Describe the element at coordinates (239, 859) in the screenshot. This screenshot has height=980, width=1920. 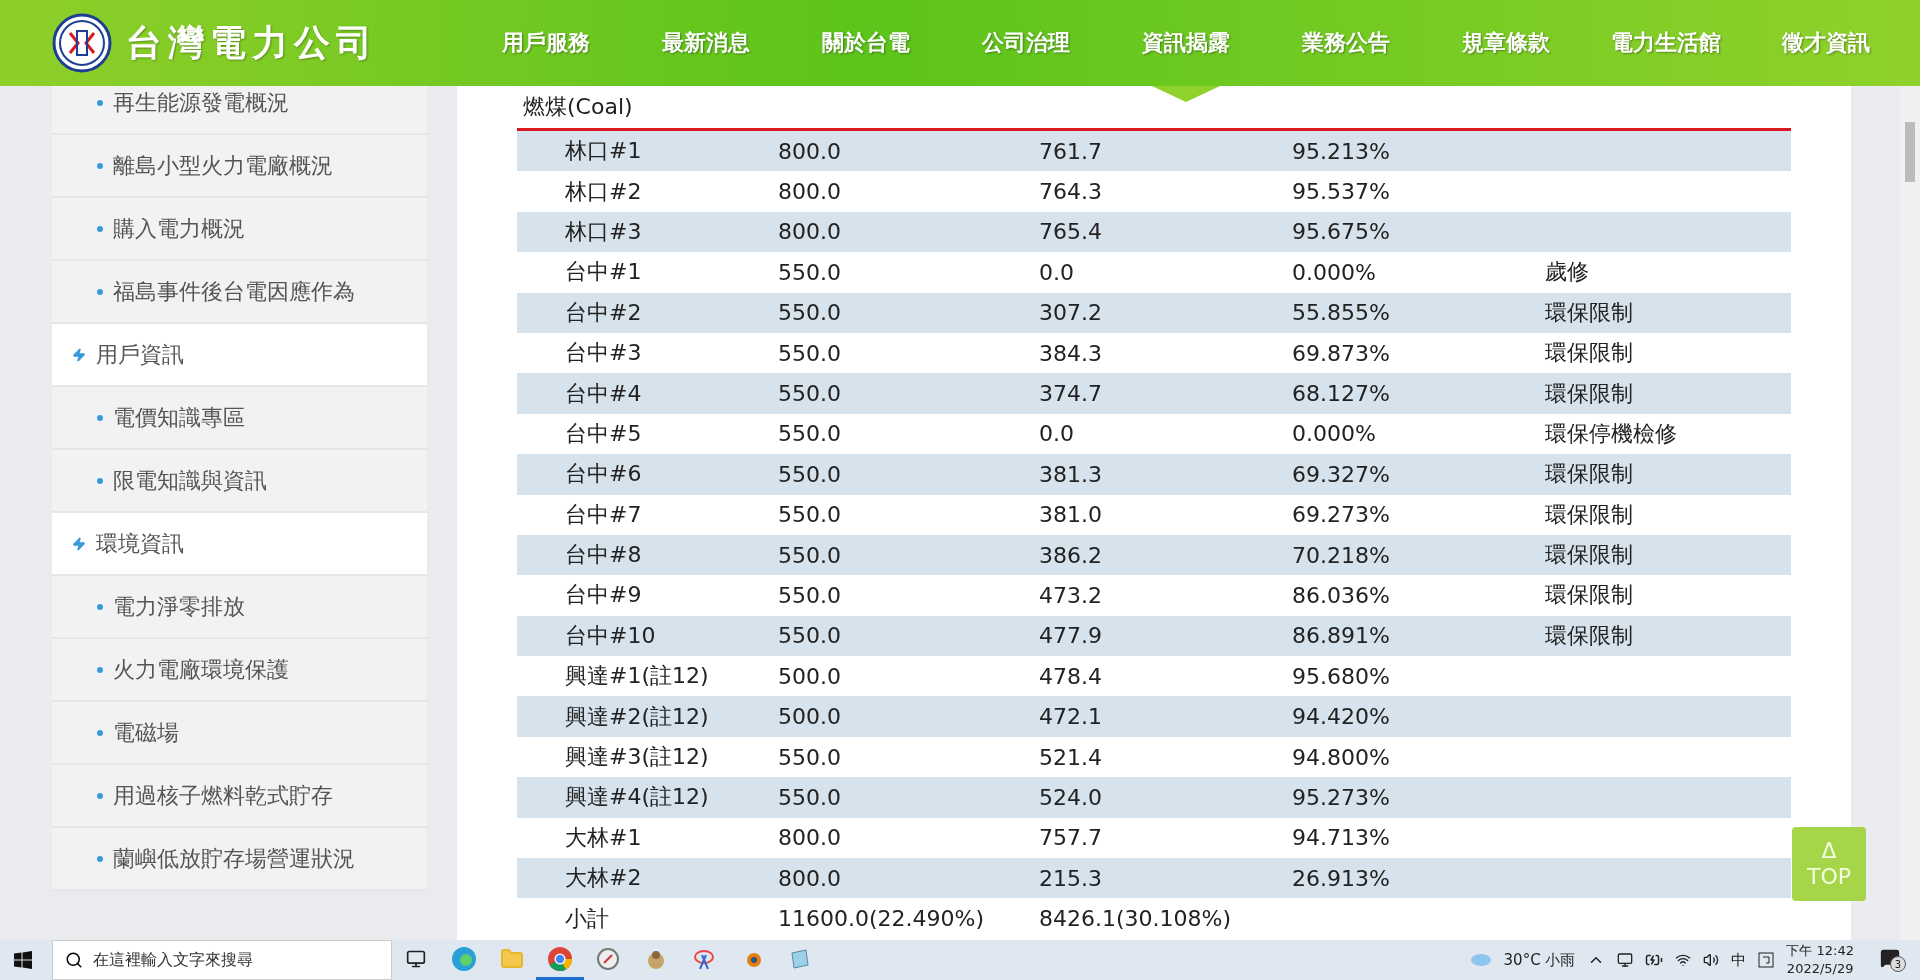
I see `sidebar-item: 蘭嶼低放貯存場營運狀況` at that location.